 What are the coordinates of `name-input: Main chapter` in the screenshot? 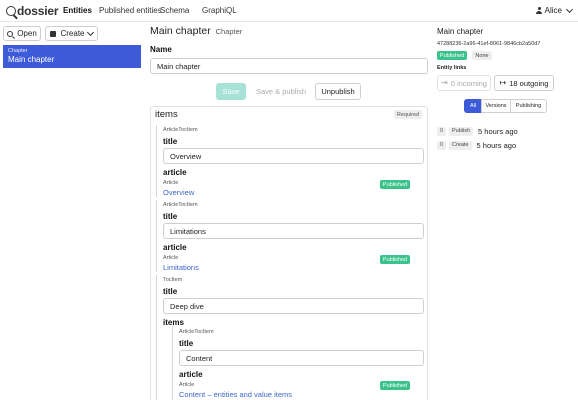 It's located at (289, 66).